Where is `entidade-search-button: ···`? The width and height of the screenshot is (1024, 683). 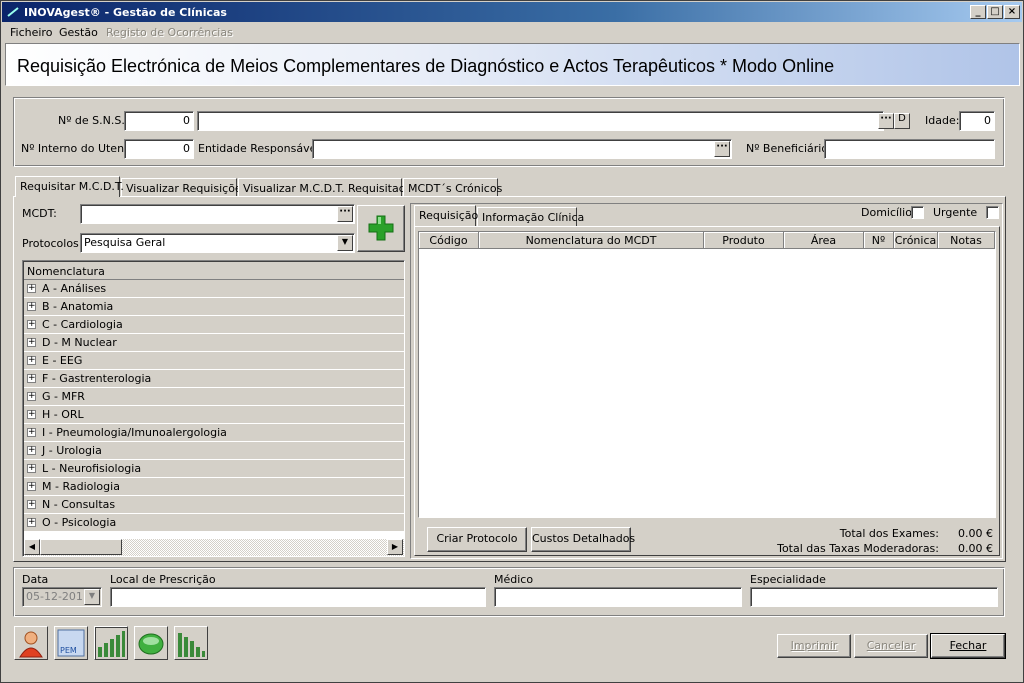
entidade-search-button: ··· is located at coordinates (722, 149).